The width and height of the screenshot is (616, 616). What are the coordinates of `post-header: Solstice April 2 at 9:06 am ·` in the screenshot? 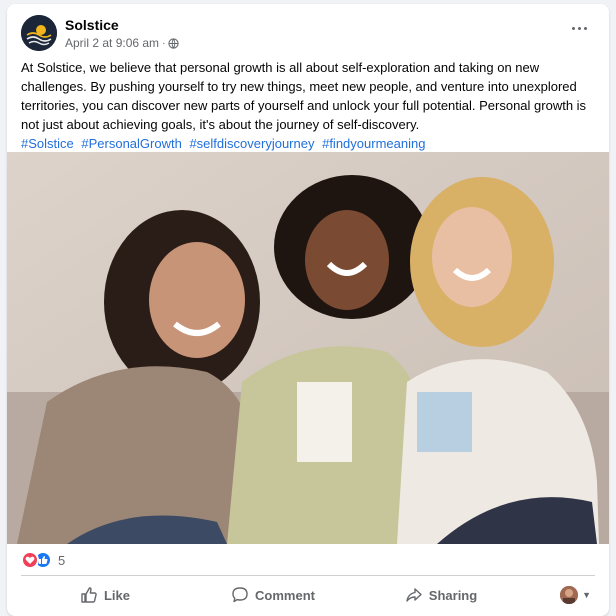 It's located at (308, 34).